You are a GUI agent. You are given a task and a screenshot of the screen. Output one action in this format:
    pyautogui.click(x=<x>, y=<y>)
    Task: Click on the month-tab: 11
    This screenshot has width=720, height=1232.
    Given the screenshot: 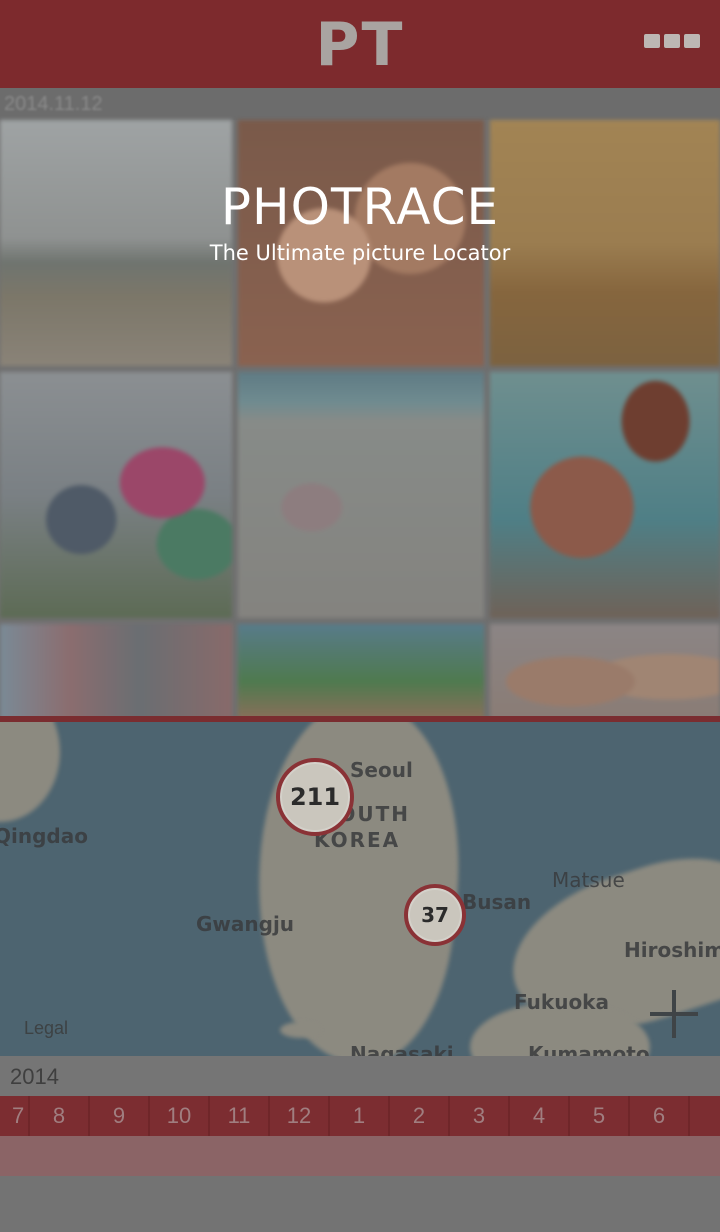 What is the action you would take?
    pyautogui.click(x=240, y=1116)
    